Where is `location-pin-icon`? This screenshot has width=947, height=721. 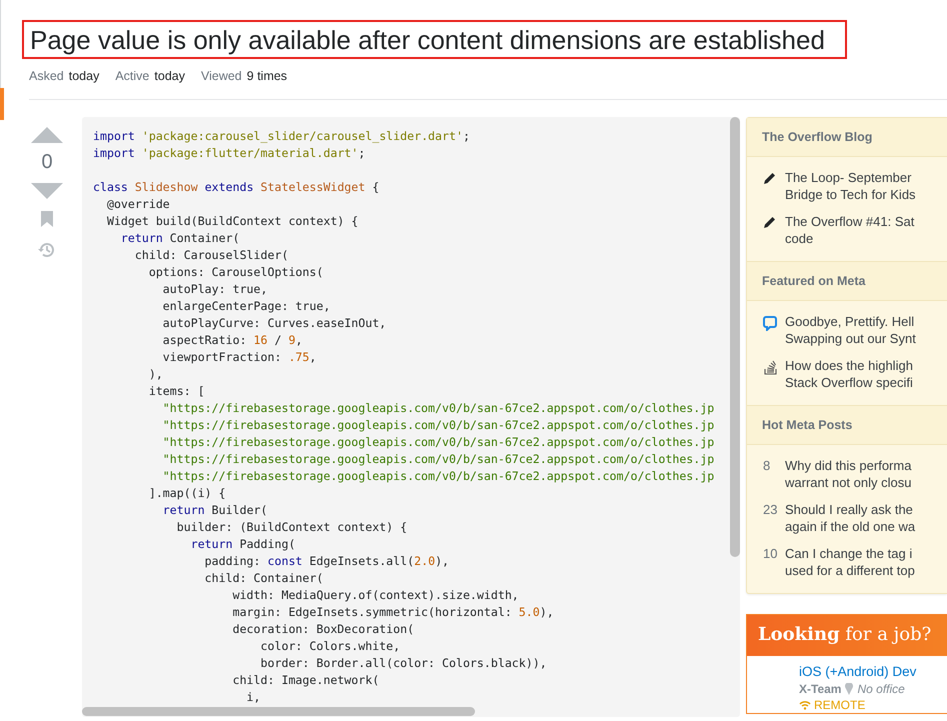 location-pin-icon is located at coordinates (849, 689).